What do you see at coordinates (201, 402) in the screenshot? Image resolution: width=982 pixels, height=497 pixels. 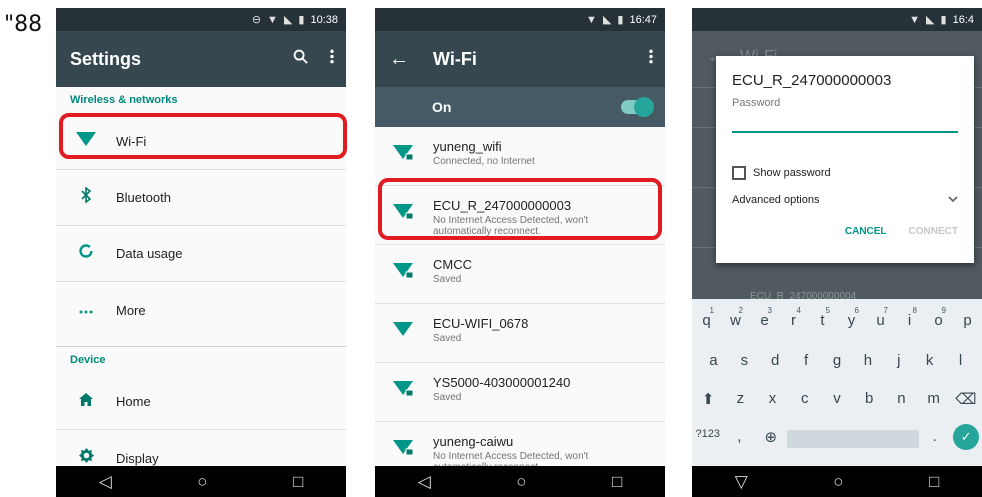 I see `settings-item-home: Home` at bounding box center [201, 402].